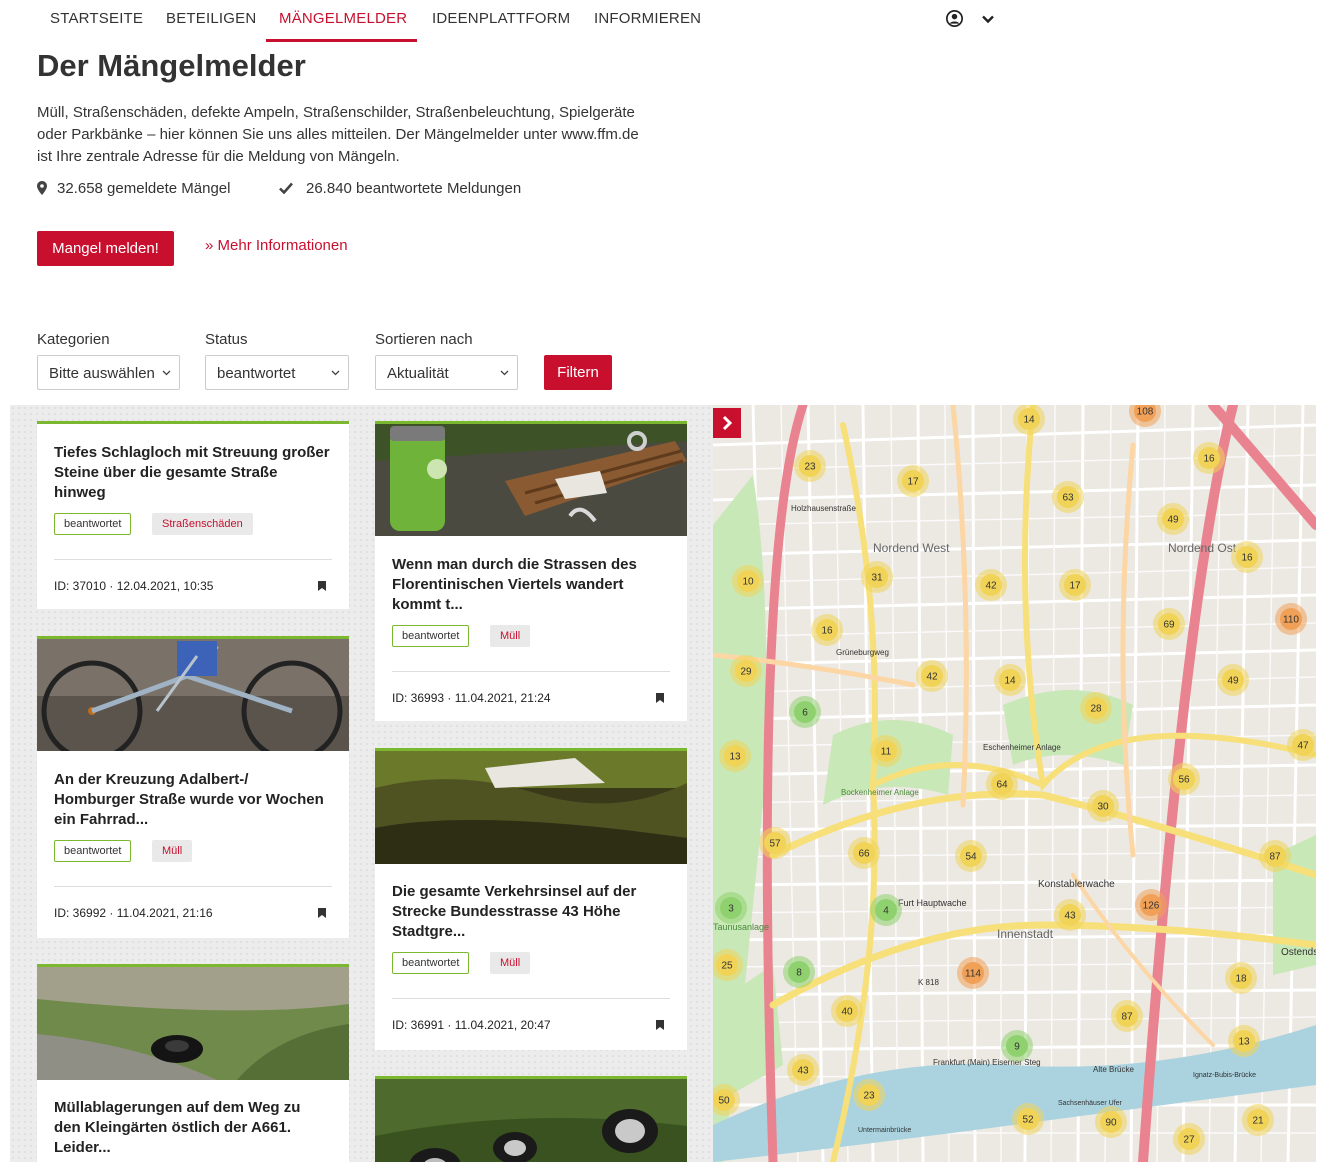  Describe the element at coordinates (133, 913) in the screenshot. I see `card-meta: ID: 36992 · 11.04.2021, 21:16` at that location.